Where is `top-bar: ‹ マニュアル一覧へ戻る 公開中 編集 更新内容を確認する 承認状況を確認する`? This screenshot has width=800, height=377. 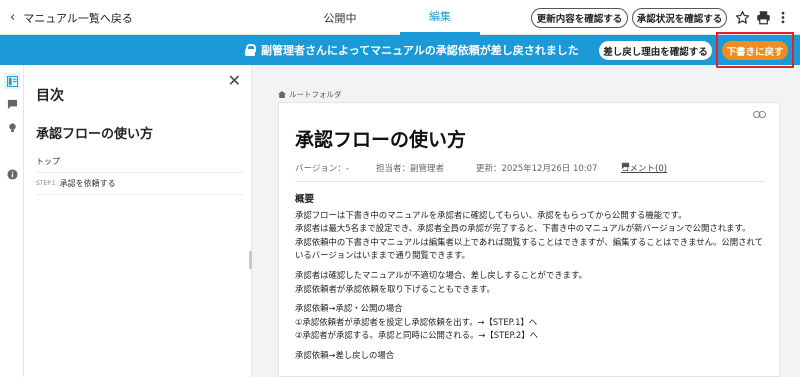
top-bar: ‹ マニュアル一覧へ戻る 公開中 編集 更新内容を確認する 承認状況を確認する is located at coordinates (400, 17).